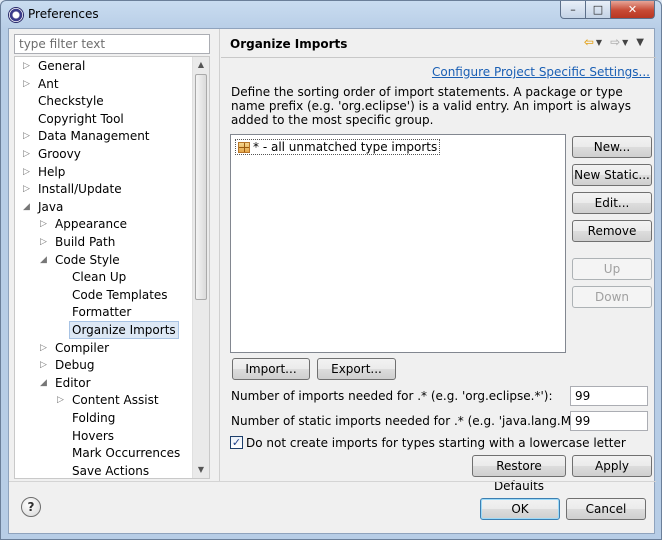 The image size is (662, 540). I want to click on package-icon, so click(244, 147).